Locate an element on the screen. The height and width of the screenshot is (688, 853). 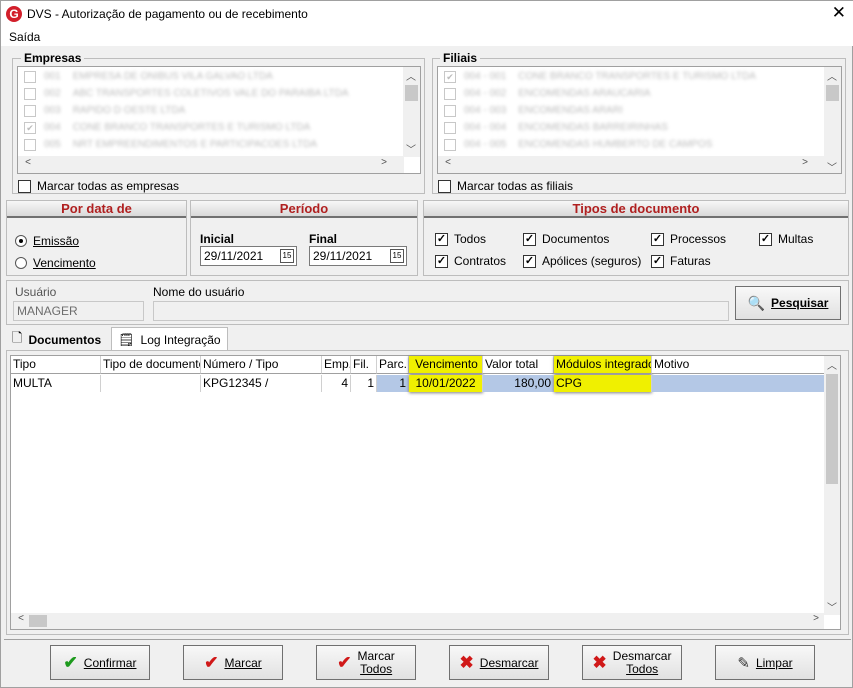
empresas-item-name: EMPRESA DE ONIBUS VILA GALVAO LTDA is located at coordinates (172, 76).